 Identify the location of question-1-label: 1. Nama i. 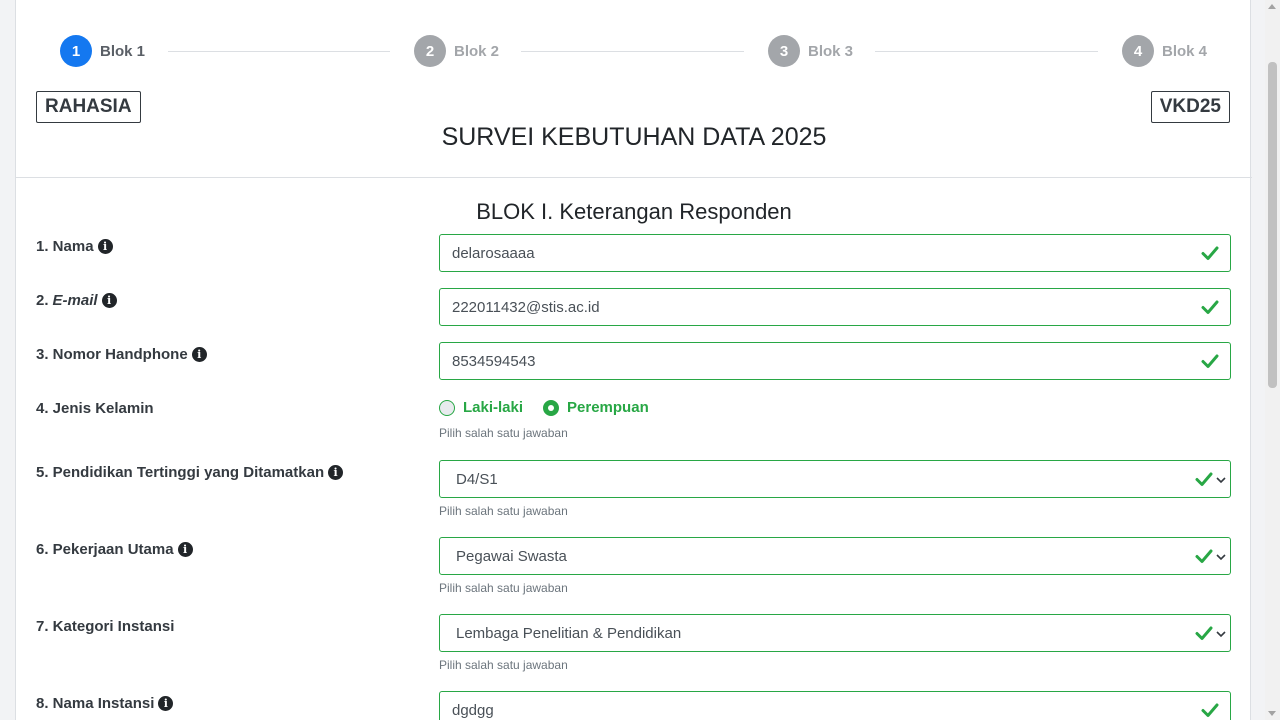
(74, 246).